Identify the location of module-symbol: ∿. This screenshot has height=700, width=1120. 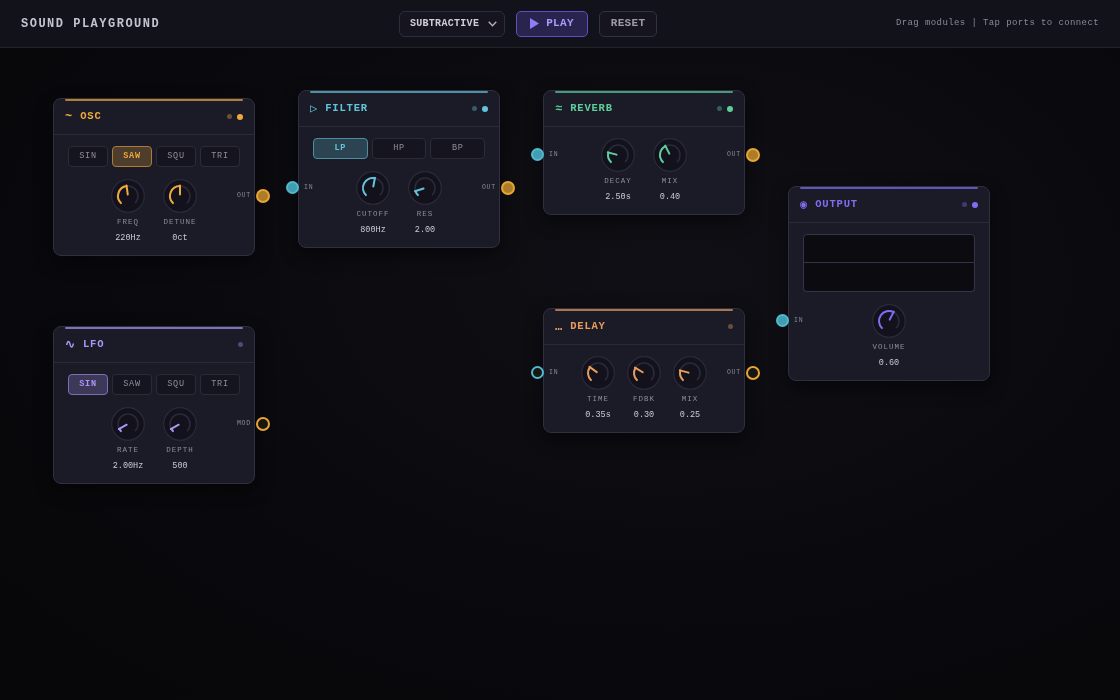
(70, 344).